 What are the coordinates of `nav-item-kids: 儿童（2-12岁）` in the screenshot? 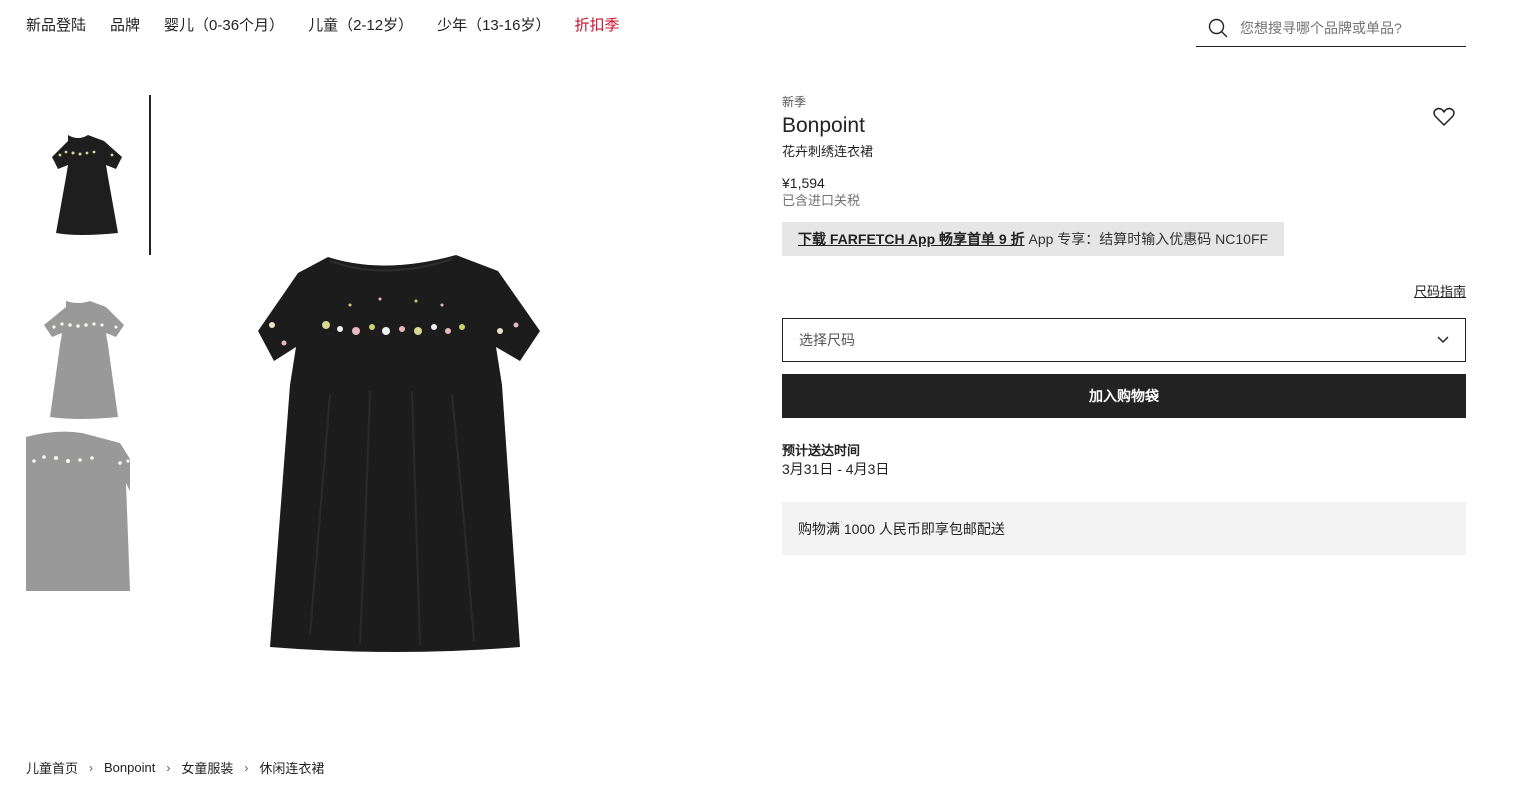 It's located at (360, 24).